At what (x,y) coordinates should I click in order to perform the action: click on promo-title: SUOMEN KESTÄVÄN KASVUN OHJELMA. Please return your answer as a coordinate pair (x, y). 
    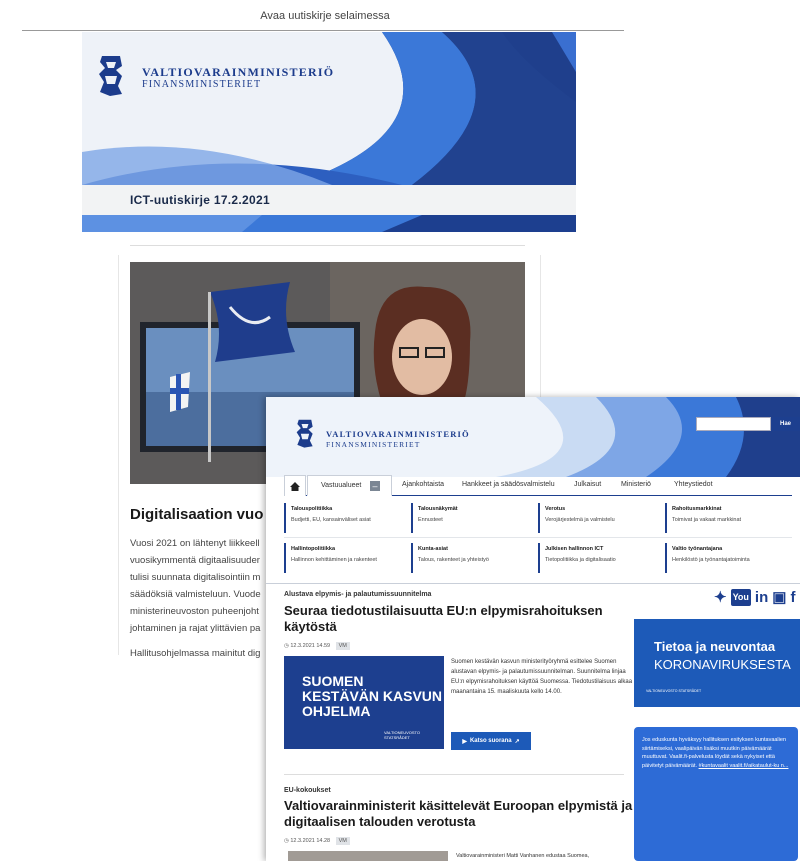
    Looking at the image, I should click on (372, 696).